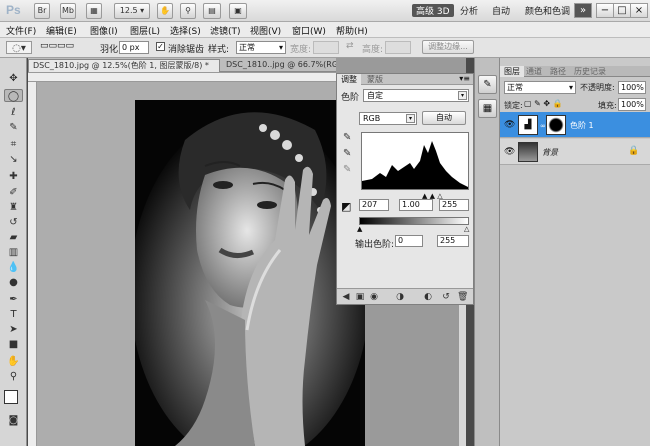 The height and width of the screenshot is (446, 650). What do you see at coordinates (433, 10) in the screenshot?
I see `workspace-advanced-3d: 高级 3D` at bounding box center [433, 10].